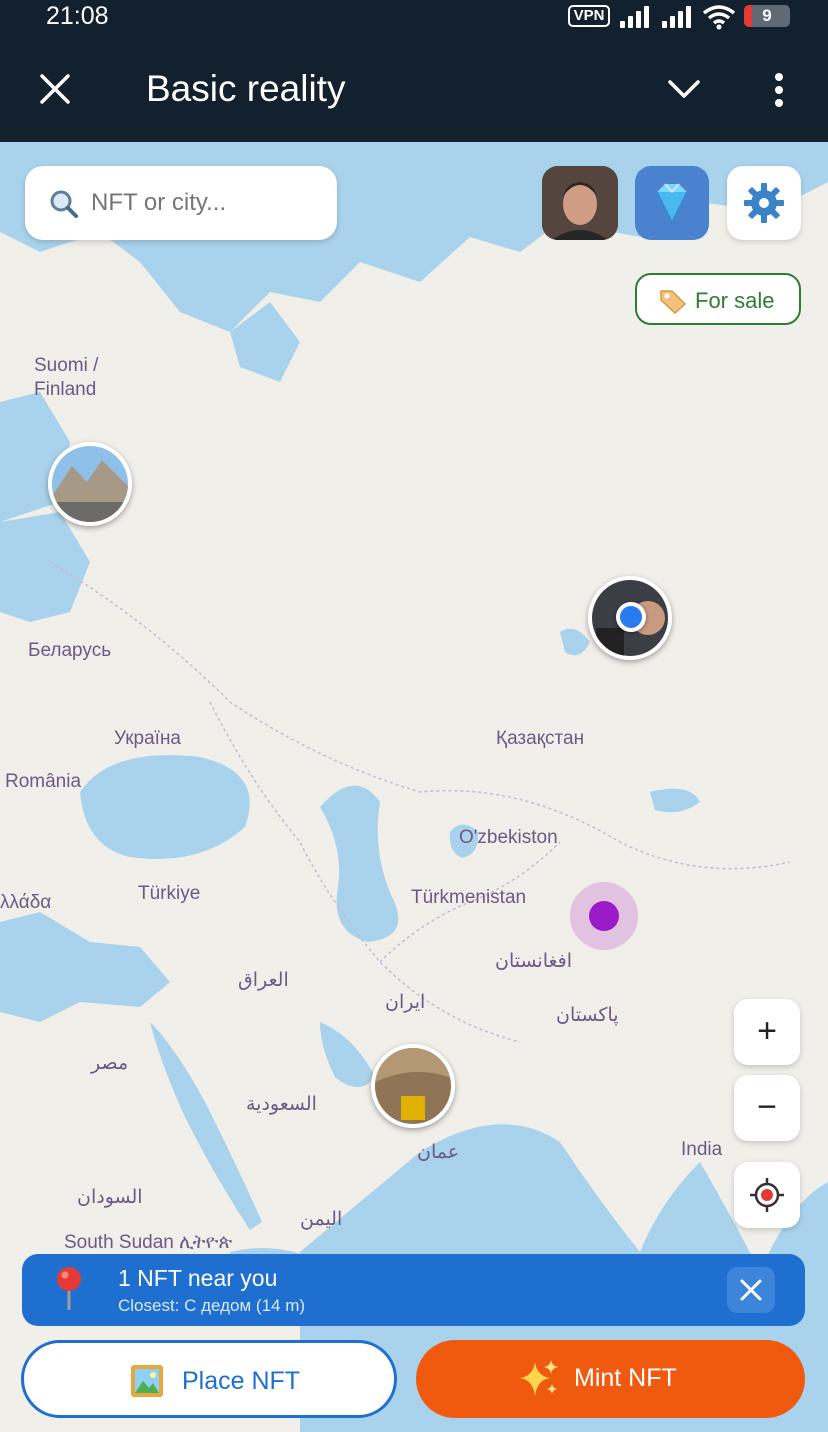  I want to click on place-nft-label: Place NFT, so click(241, 1381).